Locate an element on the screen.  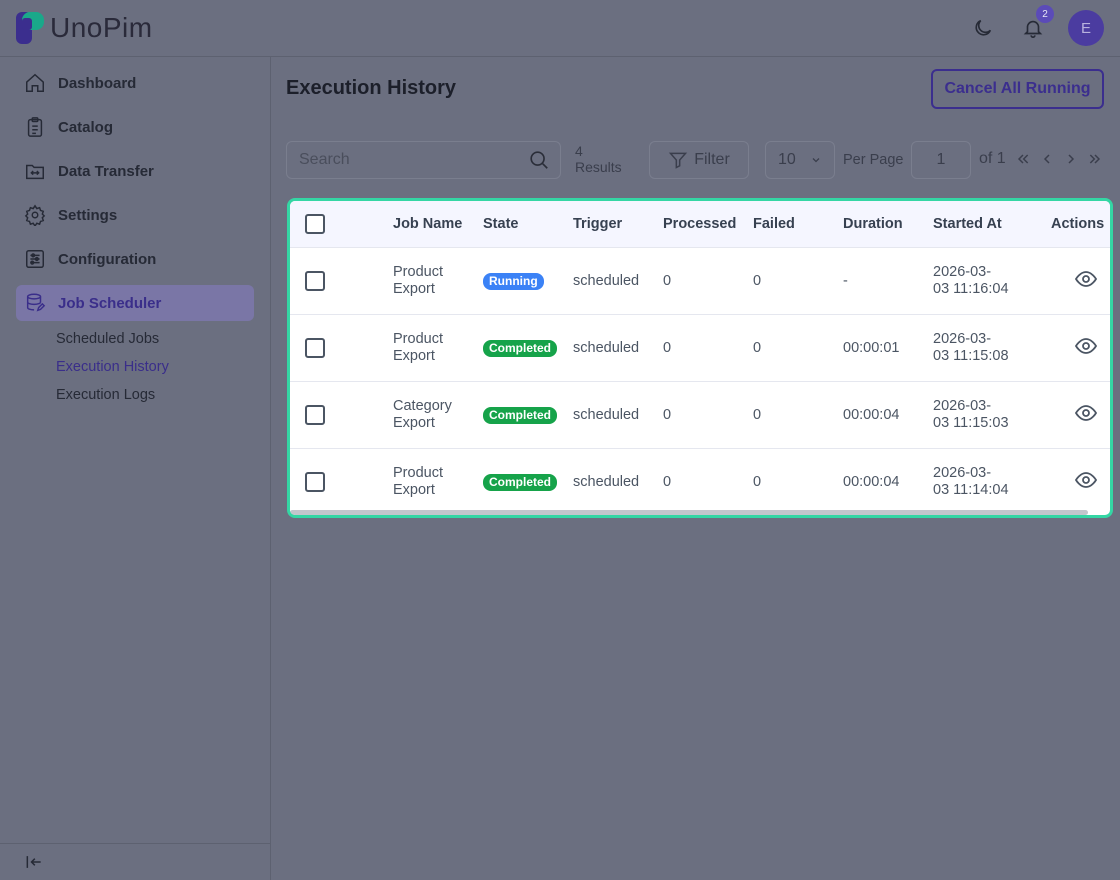
sidebar-item-catalog: Catalog is located at coordinates (135, 127).